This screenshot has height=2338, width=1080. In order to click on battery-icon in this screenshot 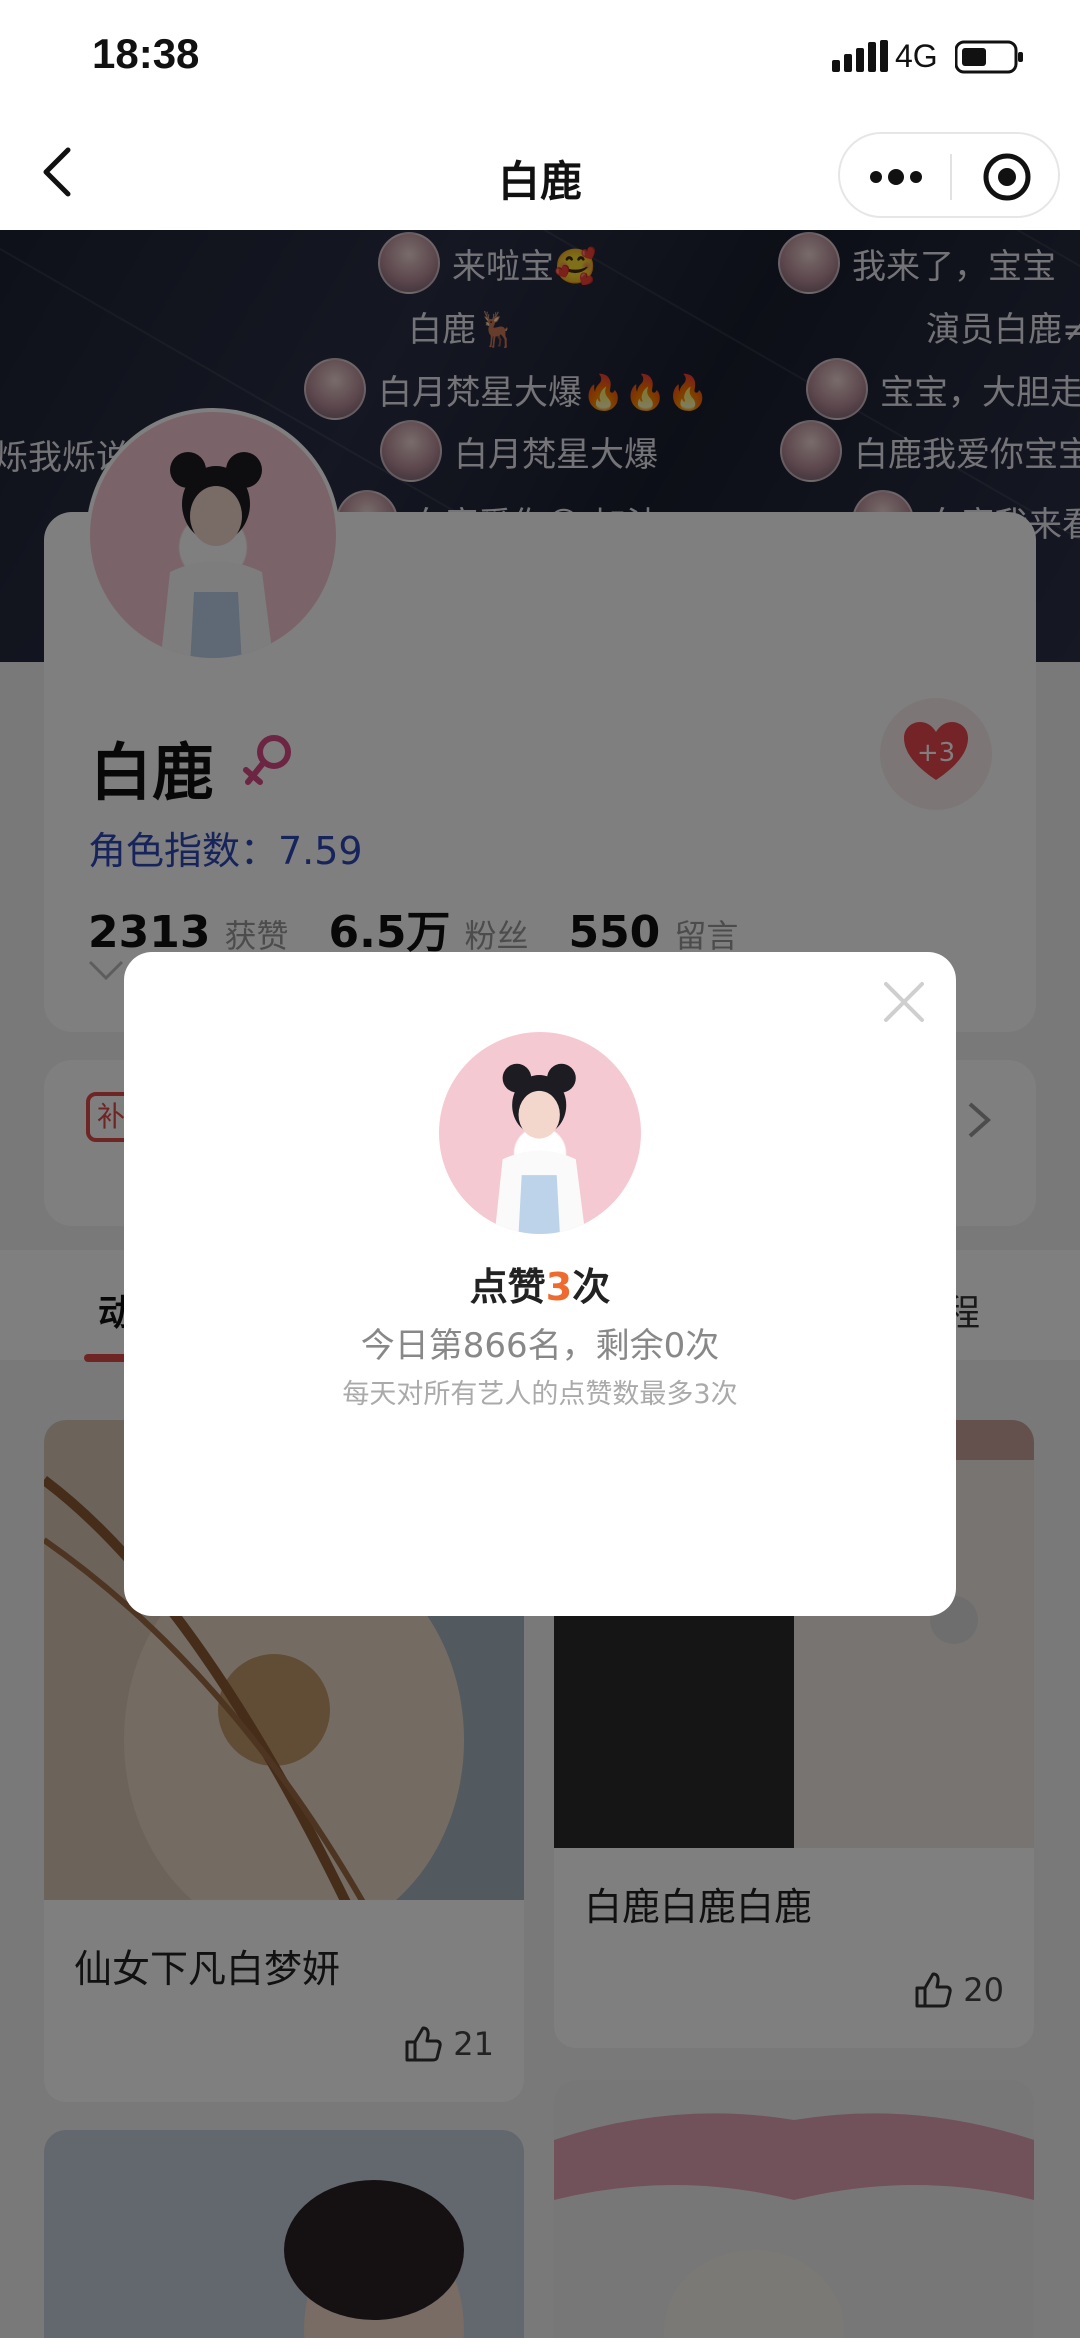, I will do `click(989, 57)`.